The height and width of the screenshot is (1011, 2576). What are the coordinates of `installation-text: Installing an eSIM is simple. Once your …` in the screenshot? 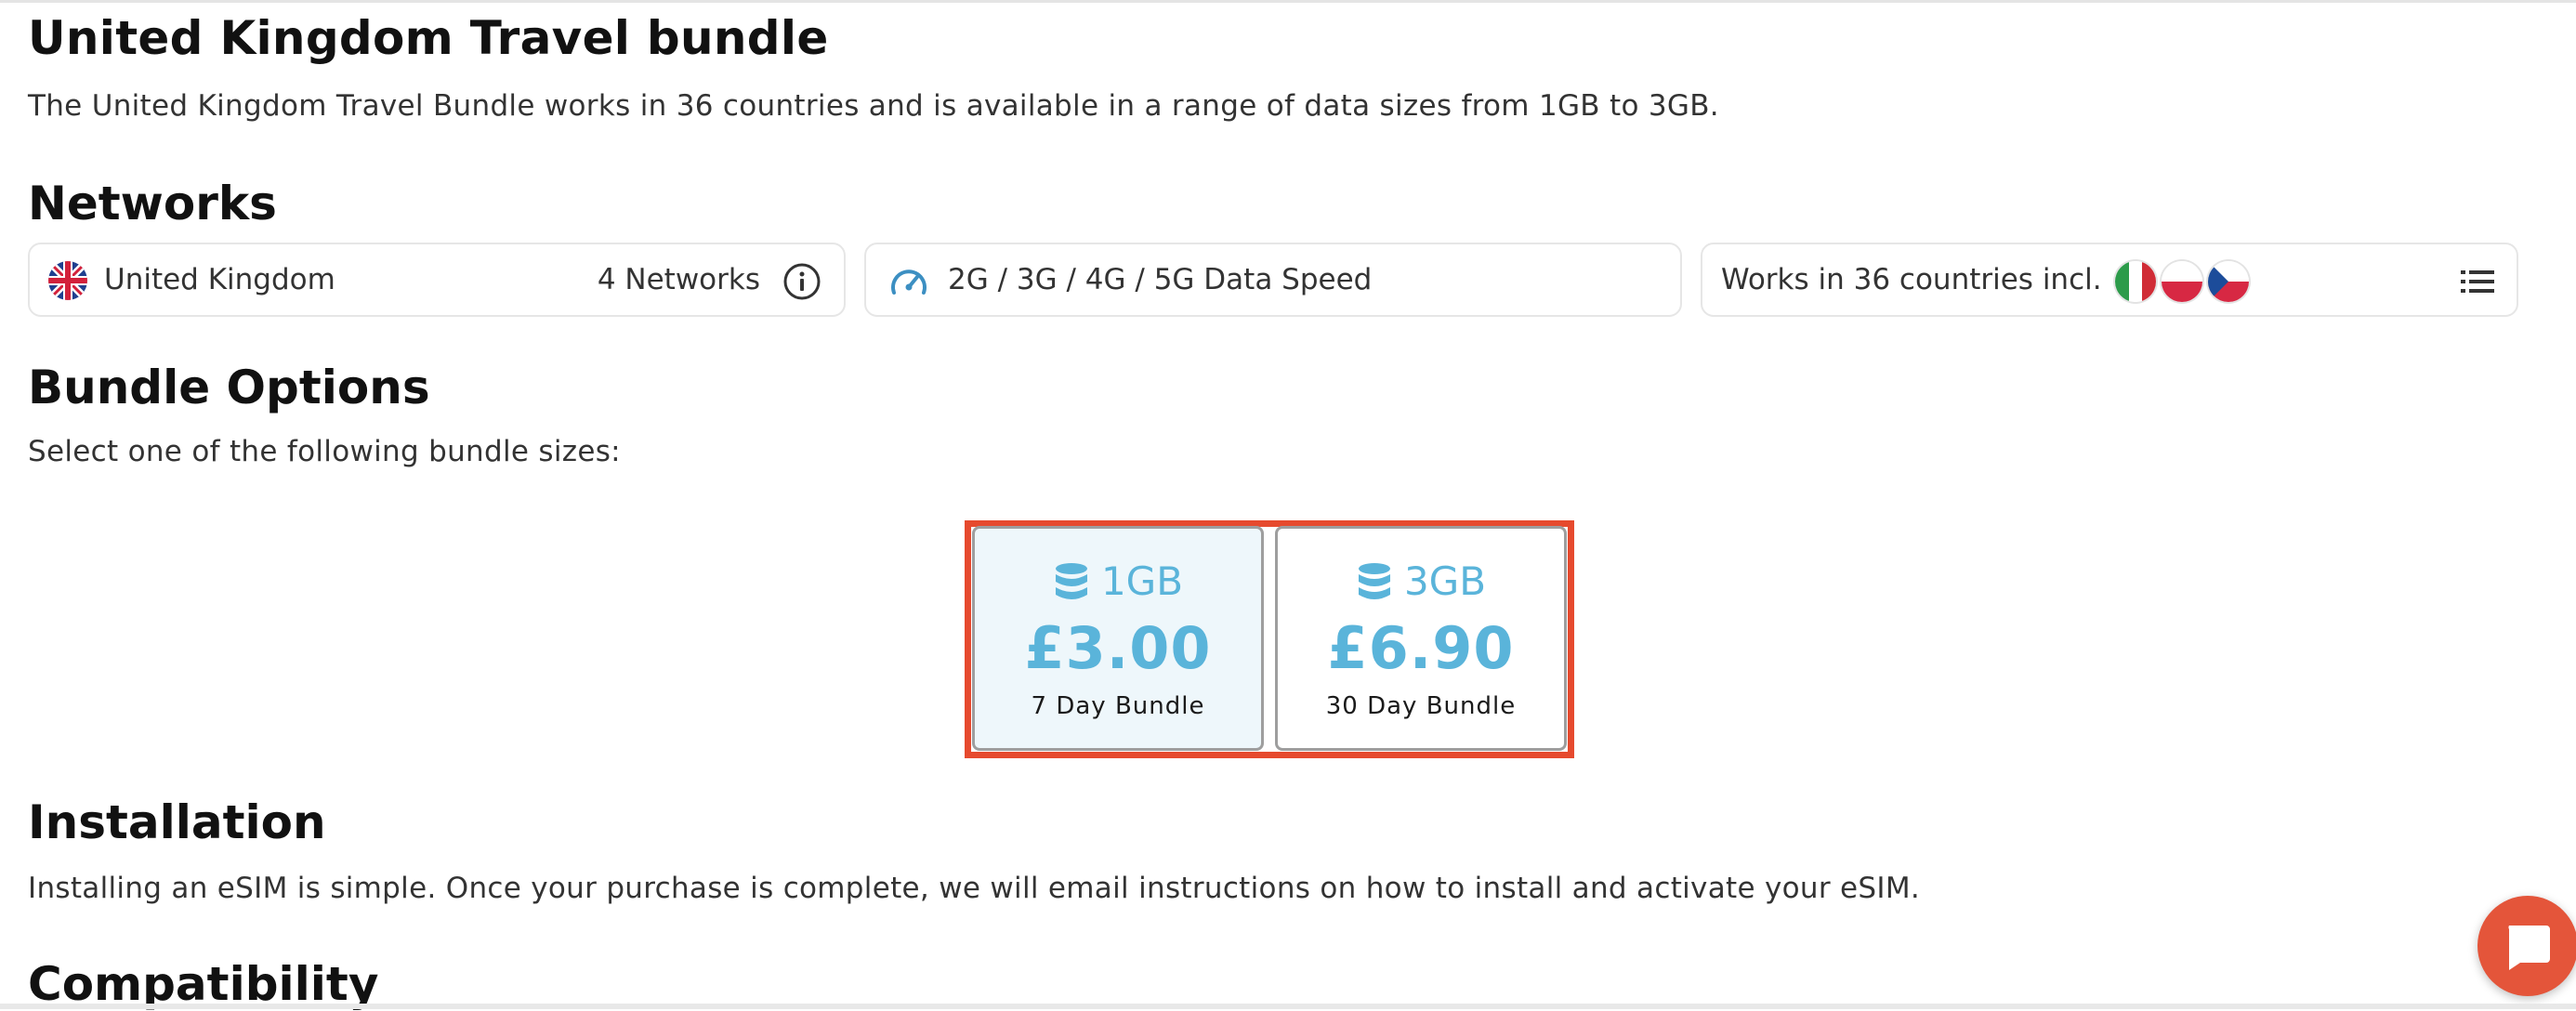 It's located at (974, 888).